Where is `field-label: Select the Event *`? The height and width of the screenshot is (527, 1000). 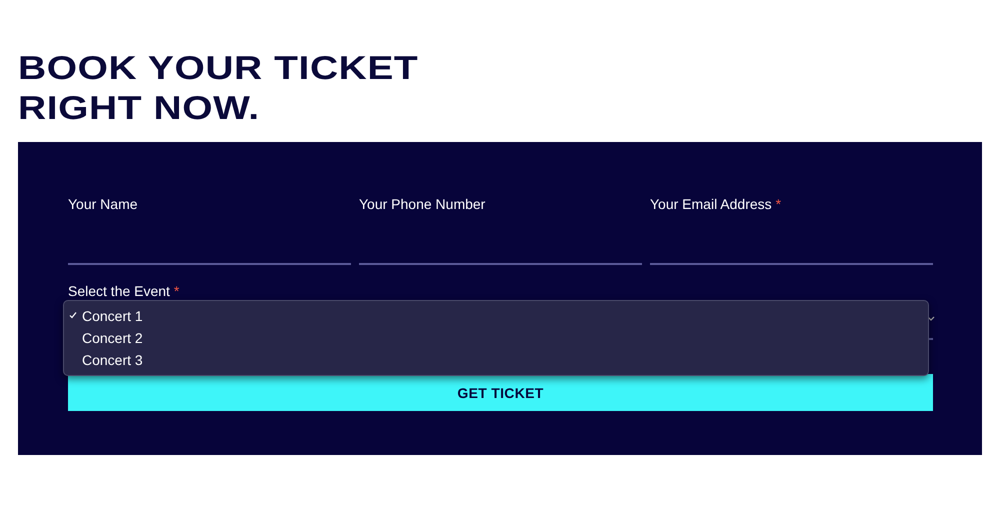
field-label: Select the Event * is located at coordinates (124, 291).